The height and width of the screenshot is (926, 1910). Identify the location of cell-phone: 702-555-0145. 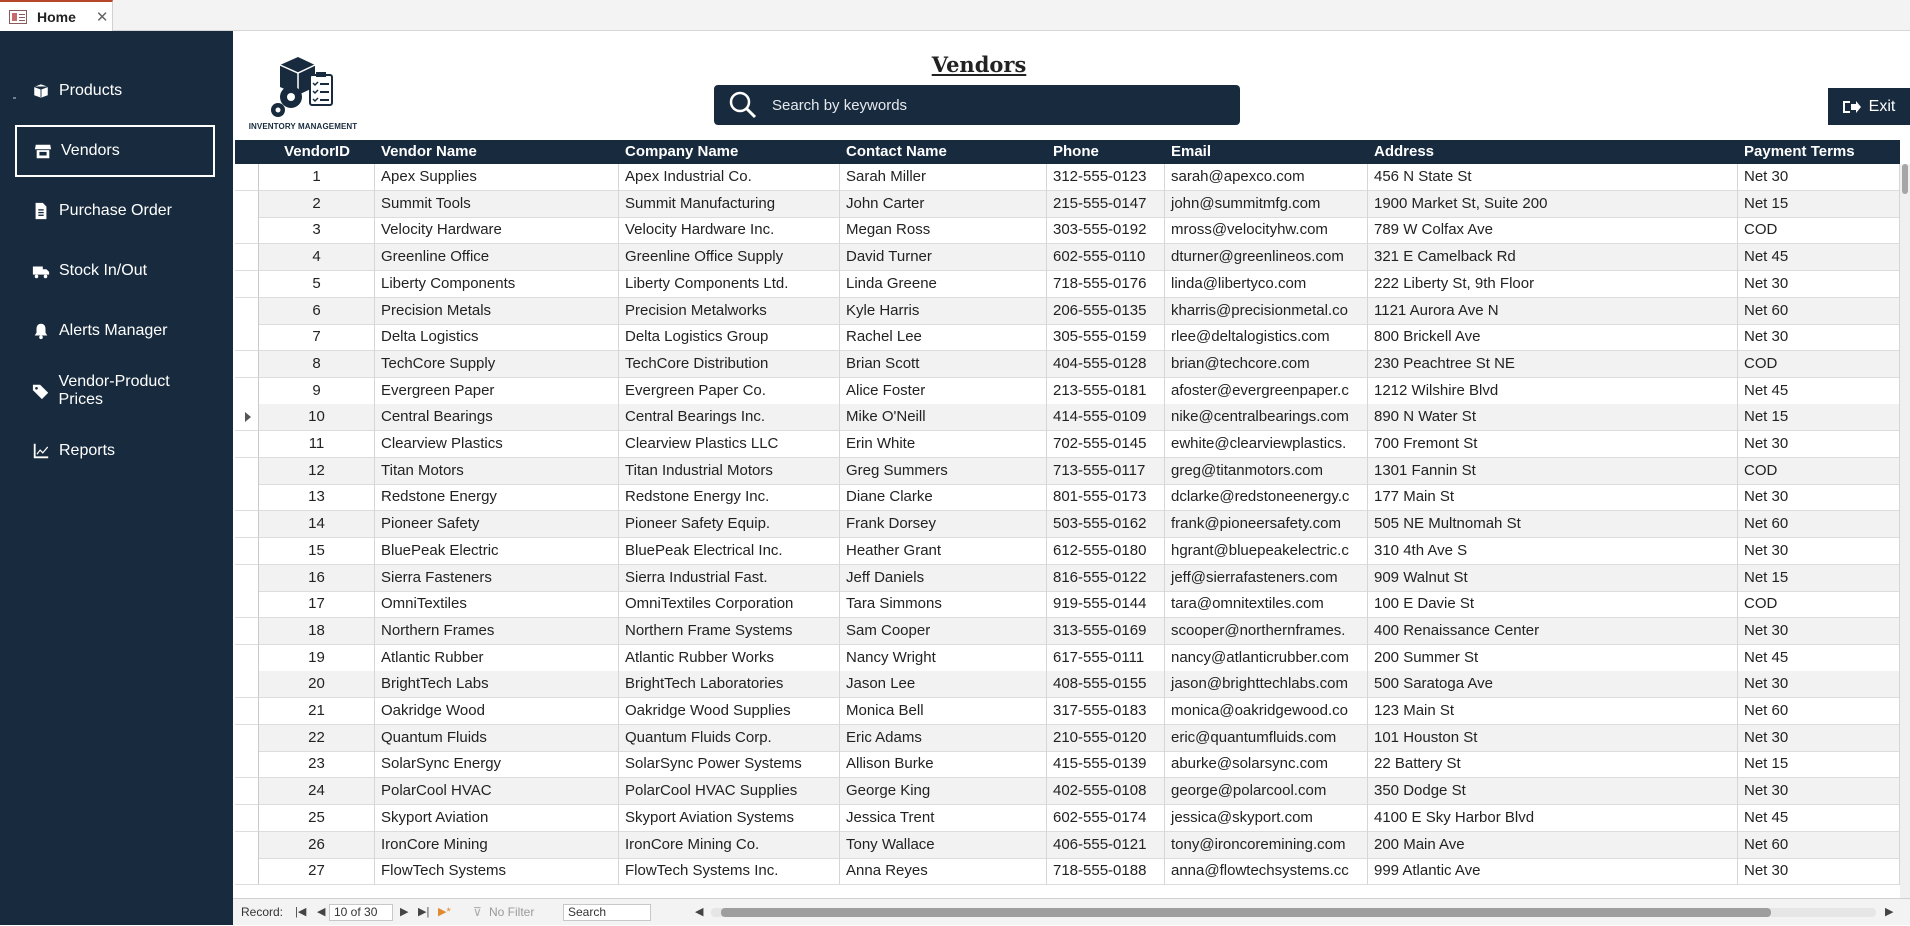
(1106, 444).